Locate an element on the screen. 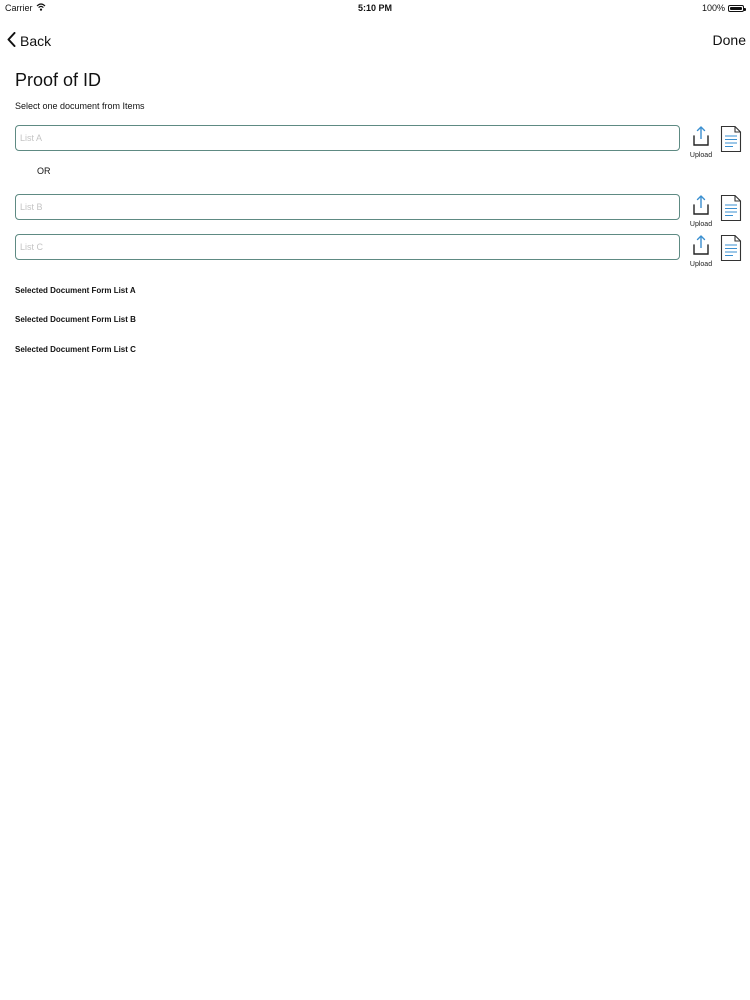  list-c-document-button is located at coordinates (731, 248).